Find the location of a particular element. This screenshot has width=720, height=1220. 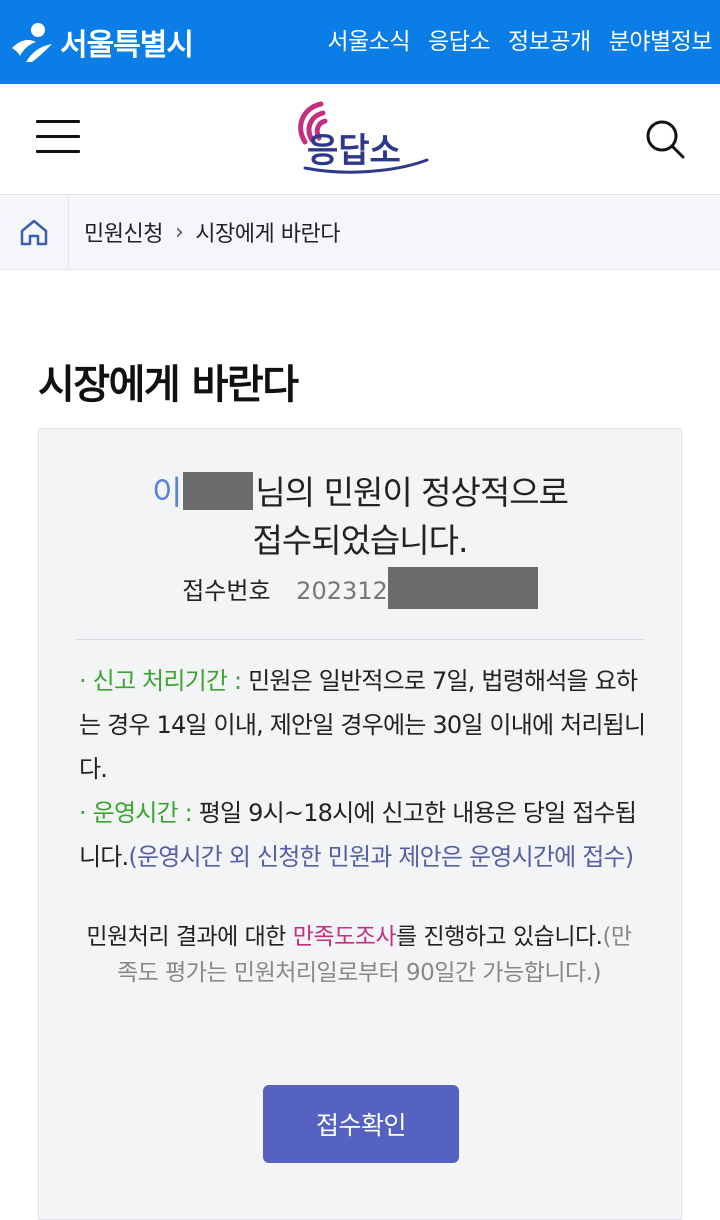

home-icon is located at coordinates (34, 232).